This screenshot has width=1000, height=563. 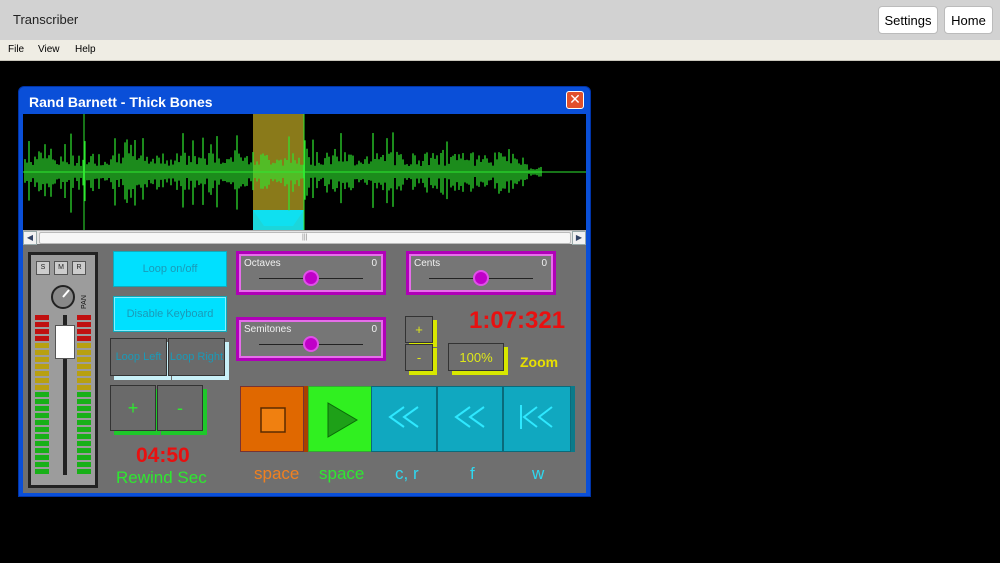 What do you see at coordinates (538, 473) in the screenshot?
I see `start-hotkey-label: w` at bounding box center [538, 473].